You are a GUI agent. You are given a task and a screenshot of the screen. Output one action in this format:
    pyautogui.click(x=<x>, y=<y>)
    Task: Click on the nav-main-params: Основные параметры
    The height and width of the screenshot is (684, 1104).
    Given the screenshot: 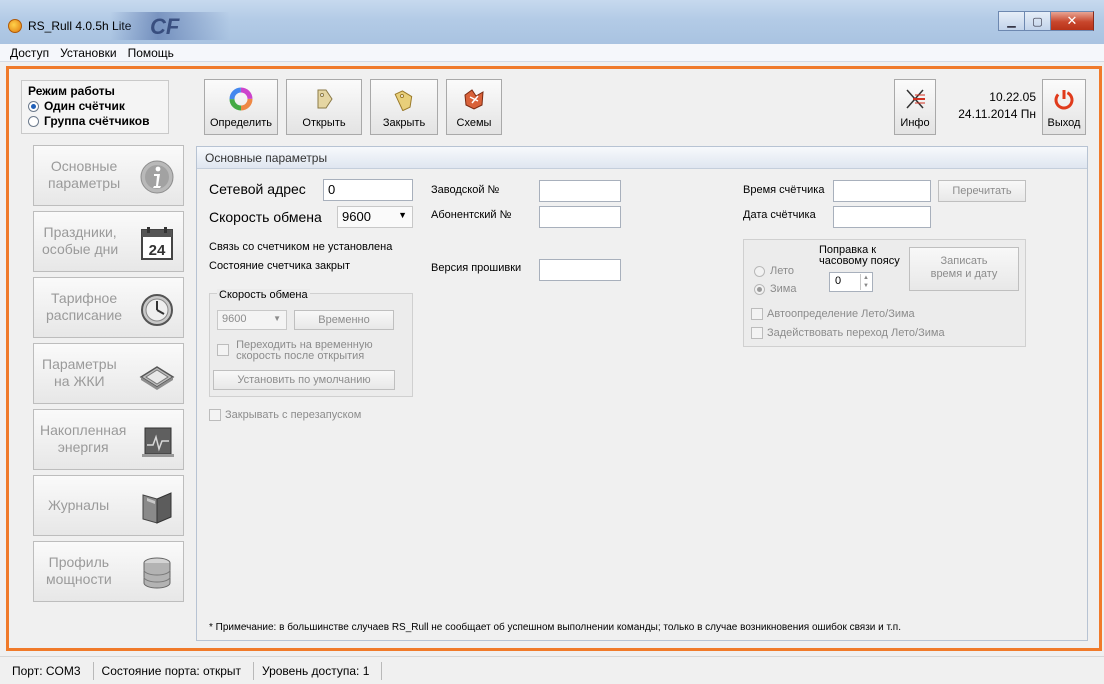 What is the action you would take?
    pyautogui.click(x=108, y=175)
    